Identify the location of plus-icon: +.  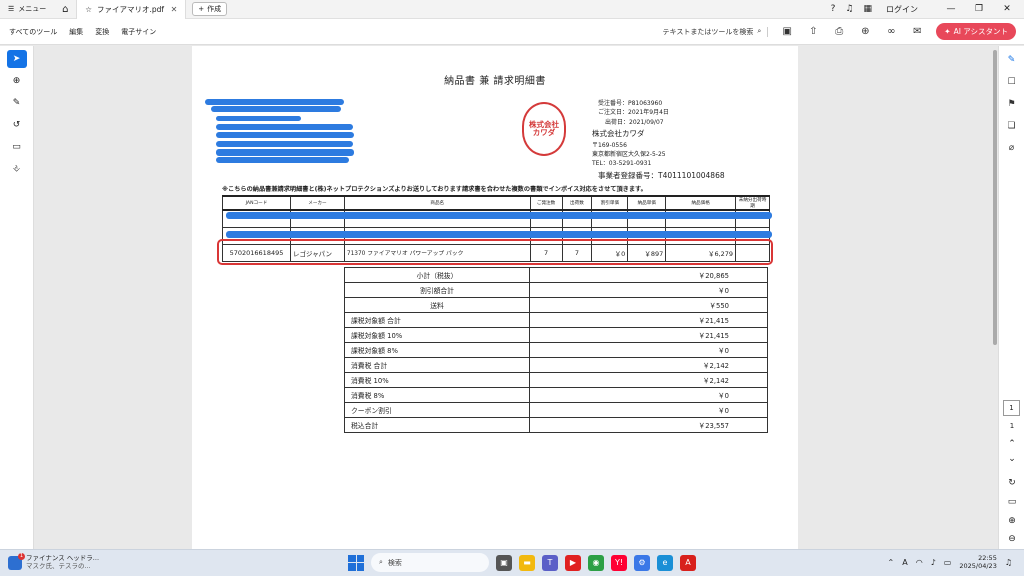
(201, 9).